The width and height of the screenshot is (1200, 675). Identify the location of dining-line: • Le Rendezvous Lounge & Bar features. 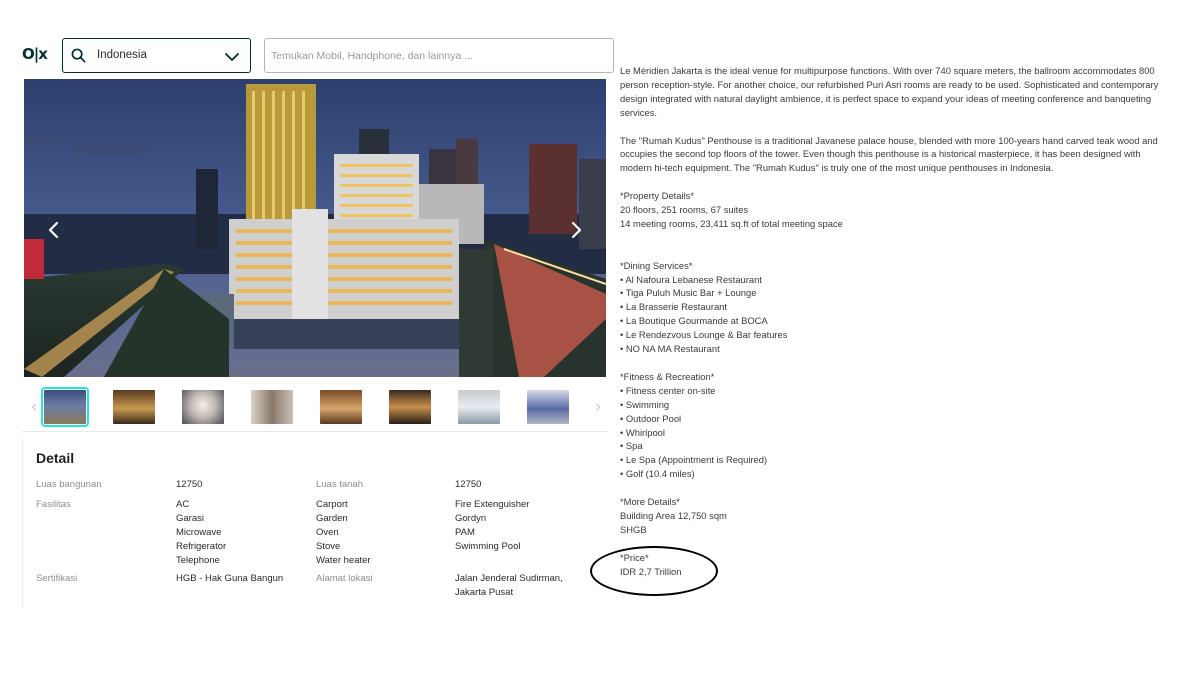
(704, 335).